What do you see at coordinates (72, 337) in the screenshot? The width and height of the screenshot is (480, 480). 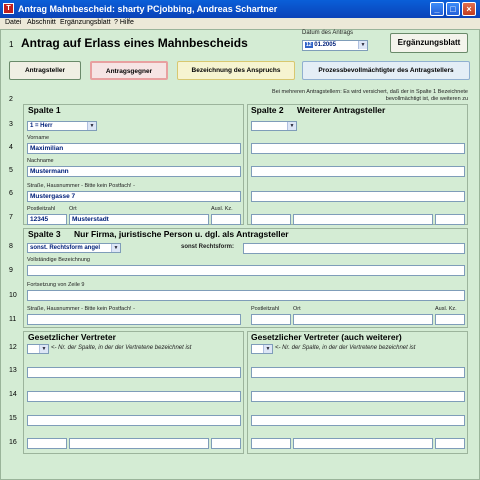 I see `vertreter-left-header: Gesetzlicher Vertreter` at bounding box center [72, 337].